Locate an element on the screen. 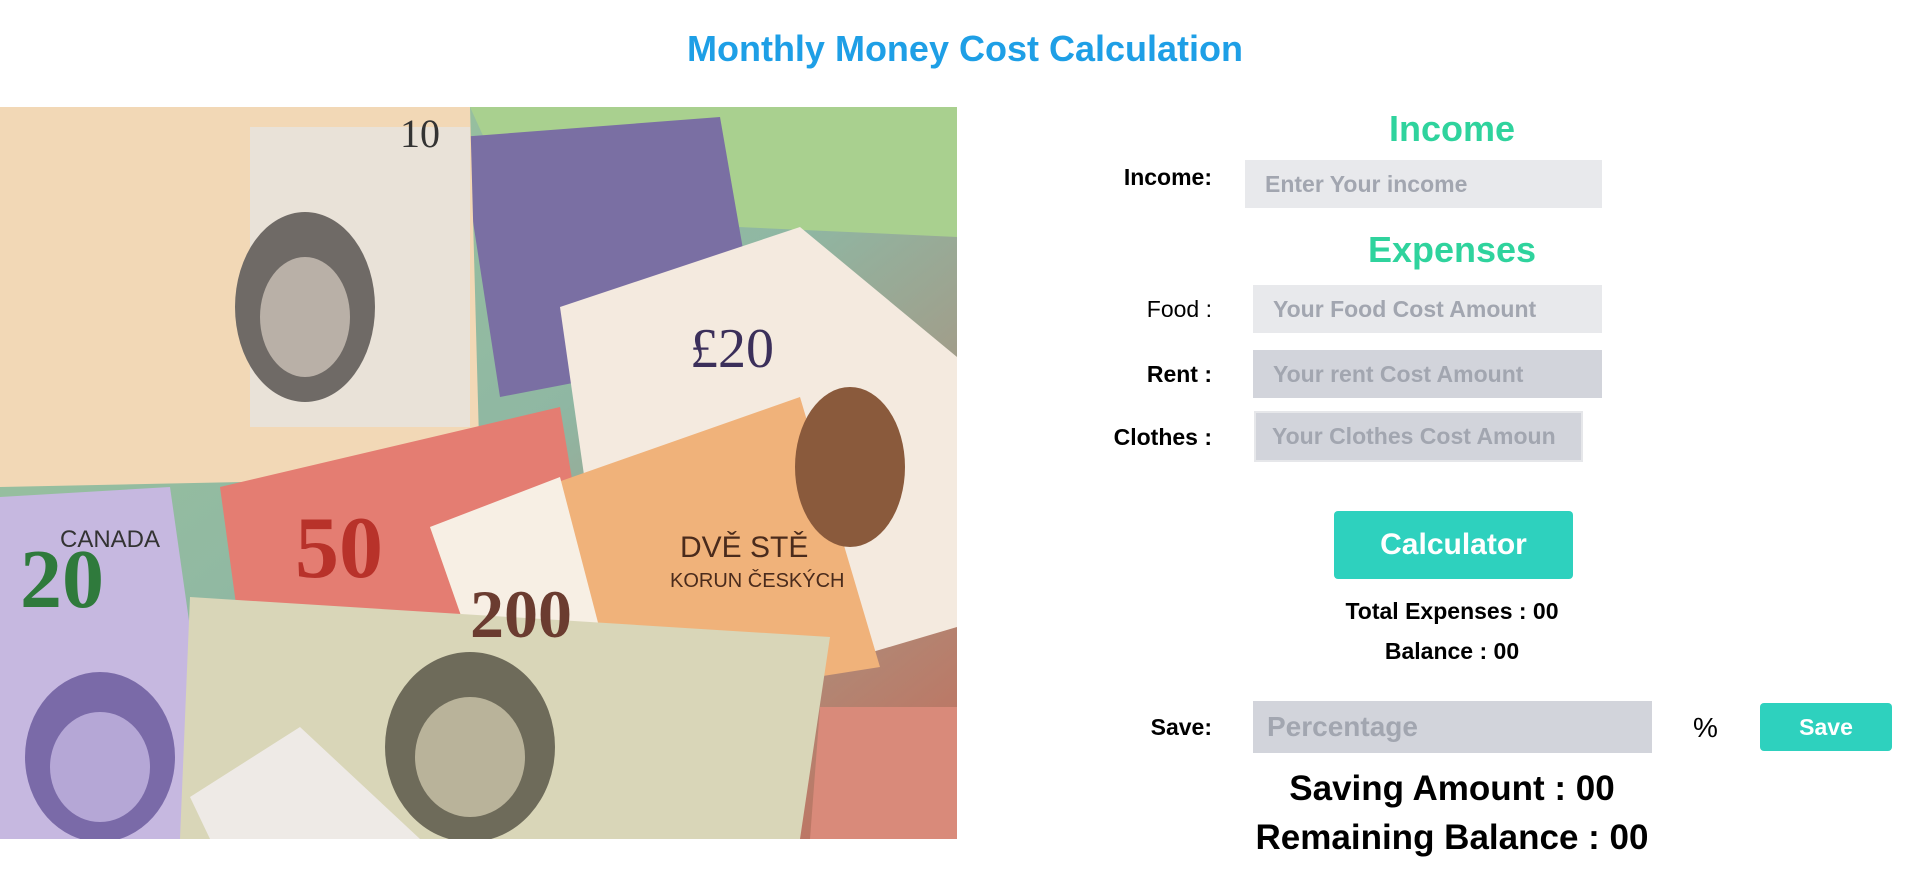 The image size is (1906, 891). page-title: Monthly Money Cost Calculation is located at coordinates (964, 48).